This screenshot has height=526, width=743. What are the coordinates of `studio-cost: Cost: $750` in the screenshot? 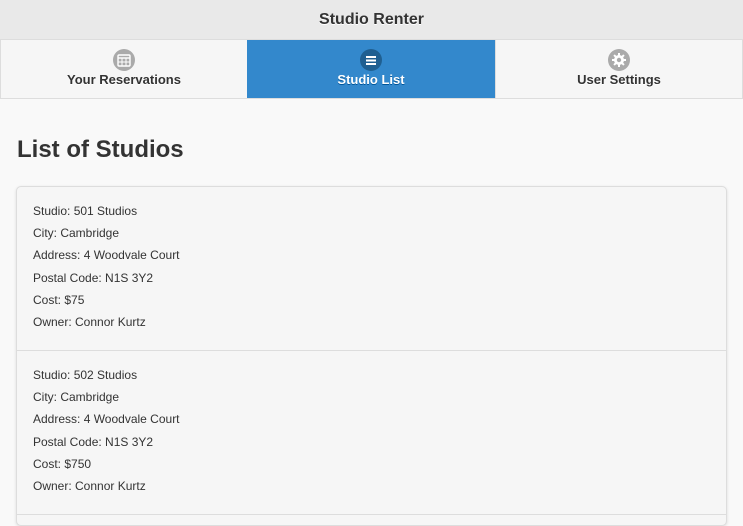 It's located at (62, 463).